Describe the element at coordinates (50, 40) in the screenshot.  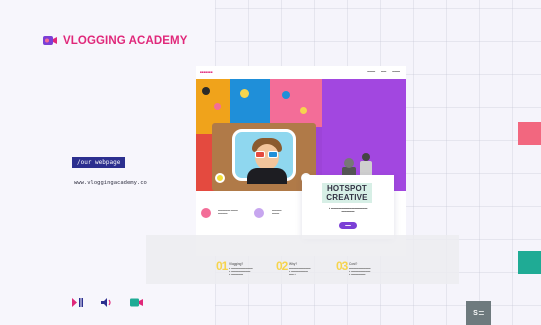
I see `camera-logo-icon` at that location.